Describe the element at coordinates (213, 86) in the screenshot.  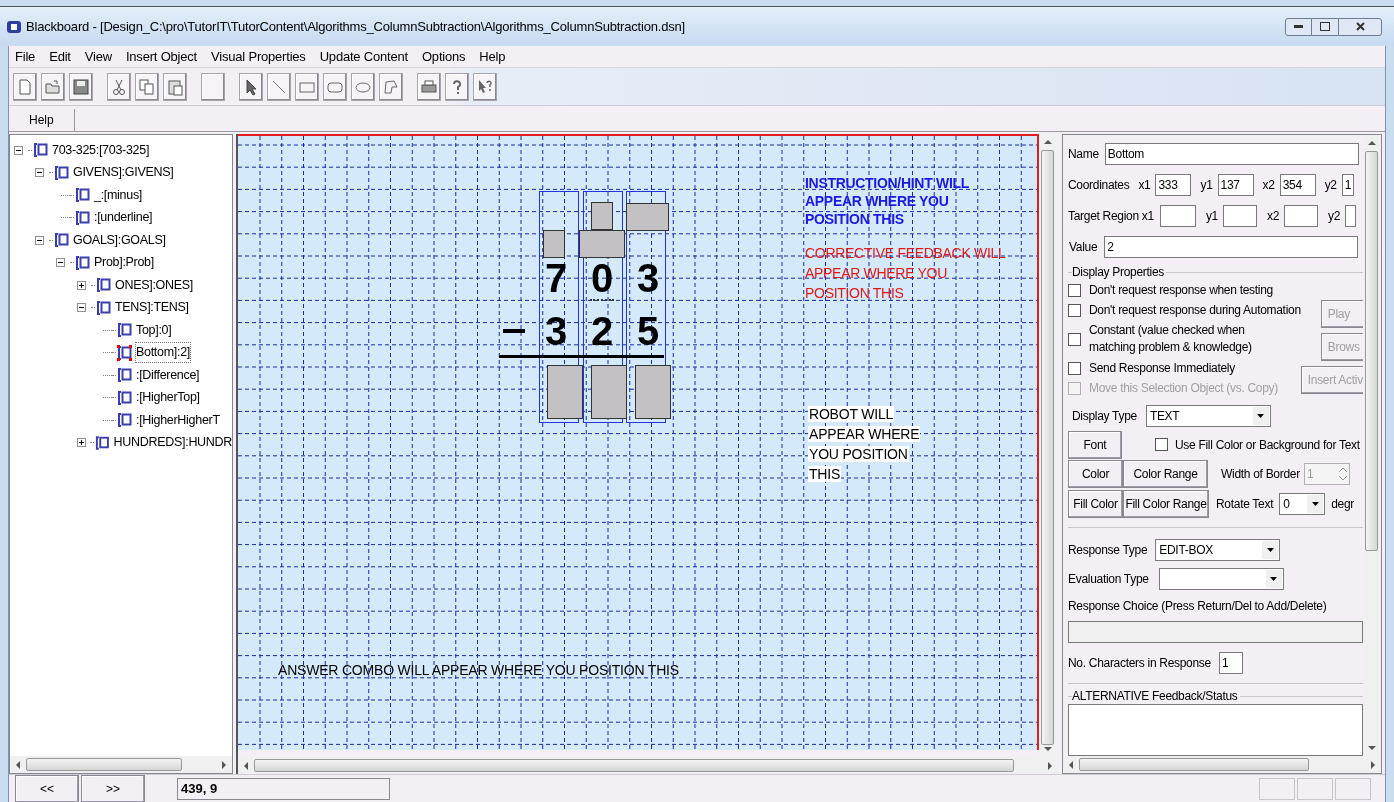
I see `blank-button` at that location.